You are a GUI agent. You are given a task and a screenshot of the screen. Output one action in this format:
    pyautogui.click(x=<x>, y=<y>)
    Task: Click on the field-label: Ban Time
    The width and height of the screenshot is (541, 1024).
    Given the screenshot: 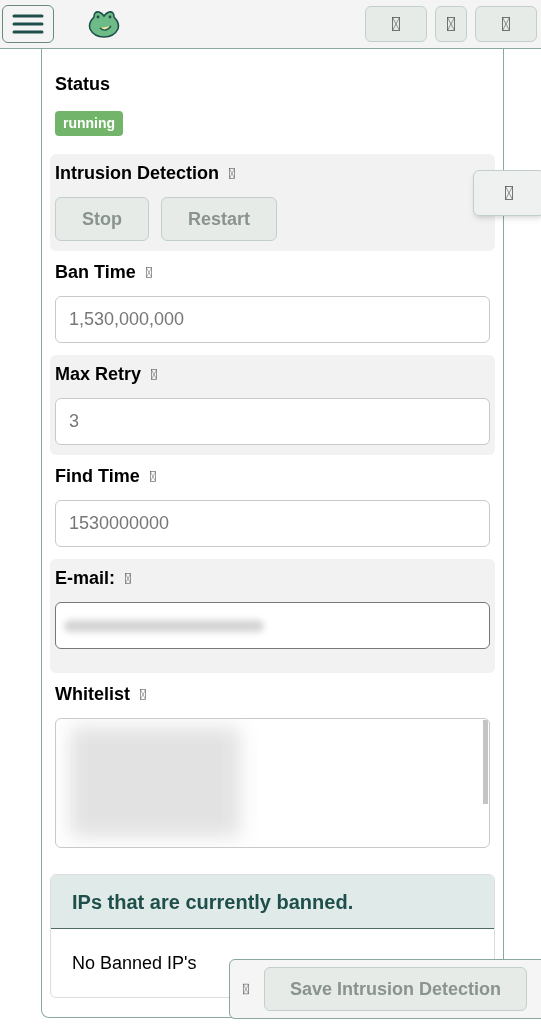 What is the action you would take?
    pyautogui.click(x=95, y=272)
    